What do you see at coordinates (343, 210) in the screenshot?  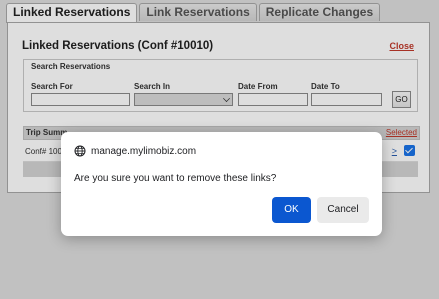 I see `cancel-button: Cancel` at bounding box center [343, 210].